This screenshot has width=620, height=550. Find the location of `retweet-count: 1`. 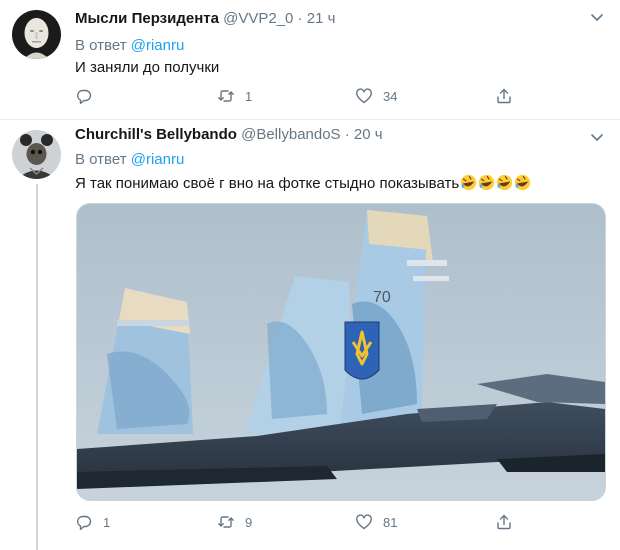

retweet-count: 1 is located at coordinates (249, 96).